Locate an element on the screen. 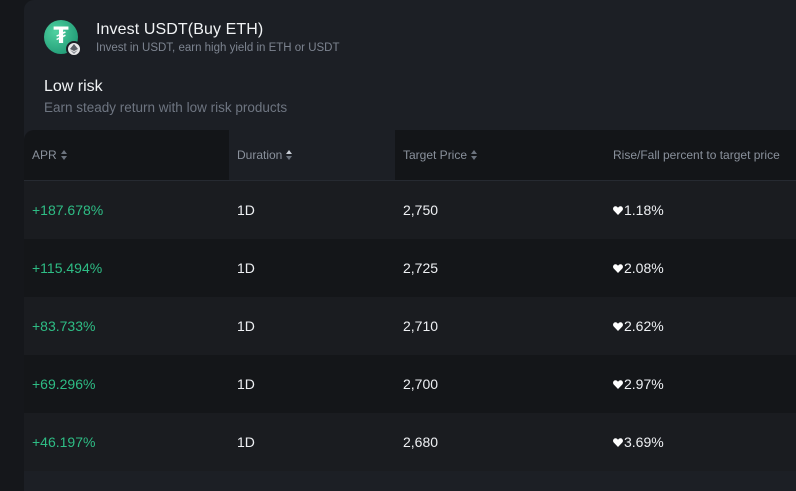  target-price-value: 2,700 is located at coordinates (421, 384).